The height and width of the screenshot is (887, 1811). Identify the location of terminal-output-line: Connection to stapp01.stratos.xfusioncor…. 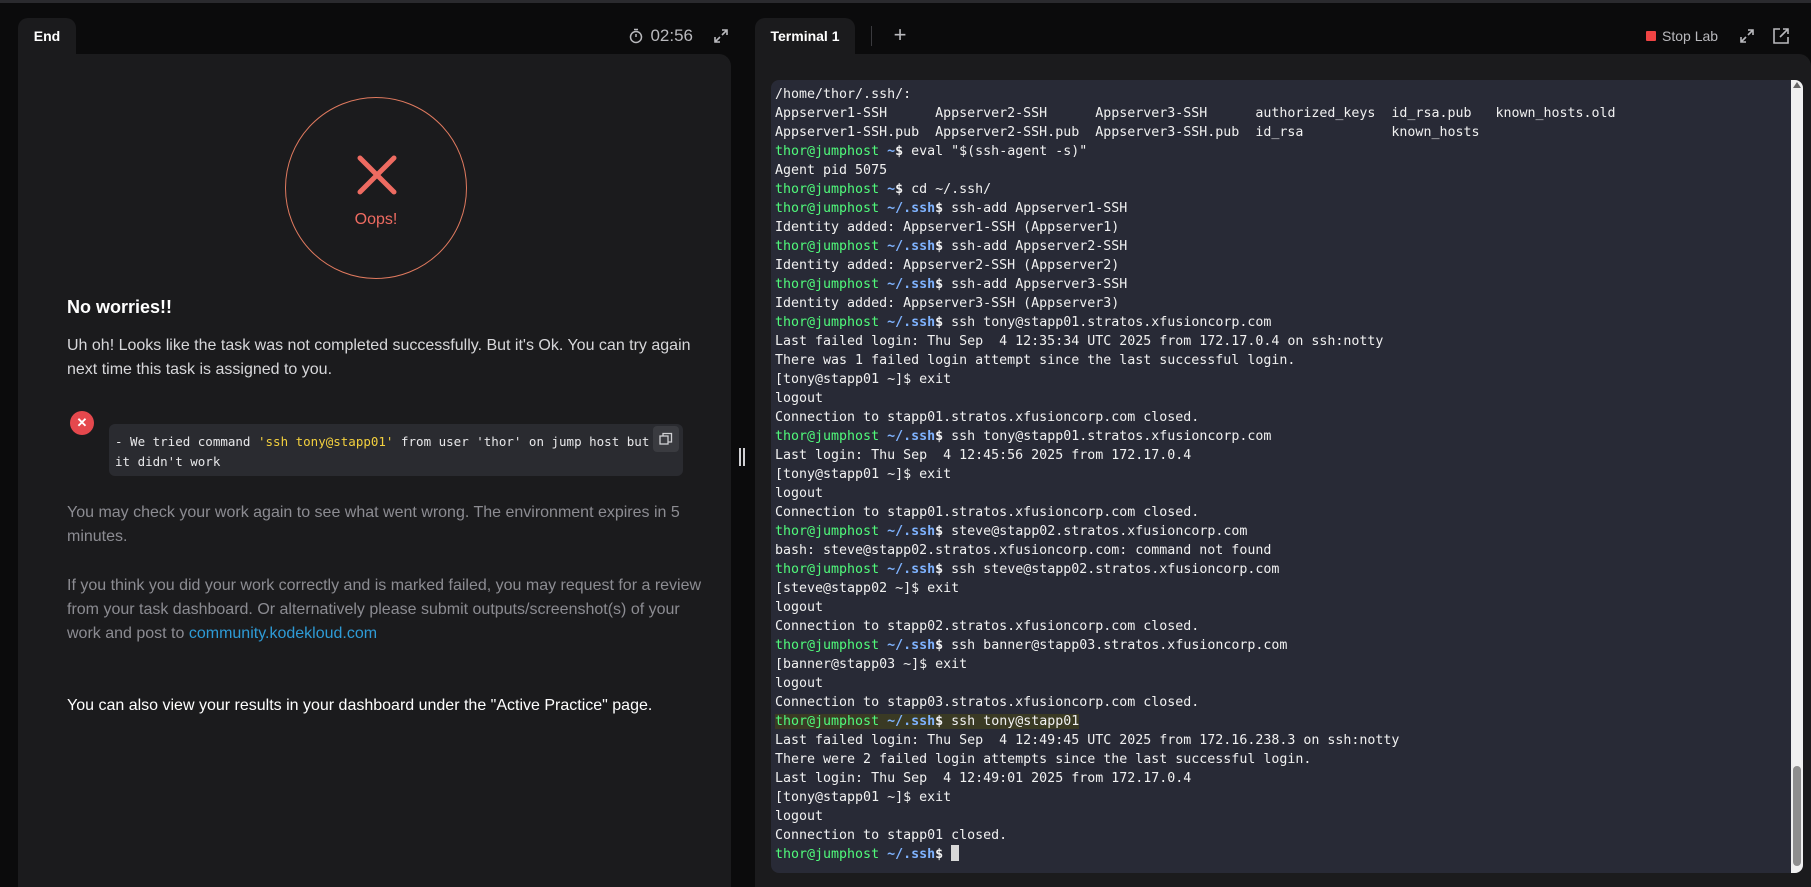
(987, 417).